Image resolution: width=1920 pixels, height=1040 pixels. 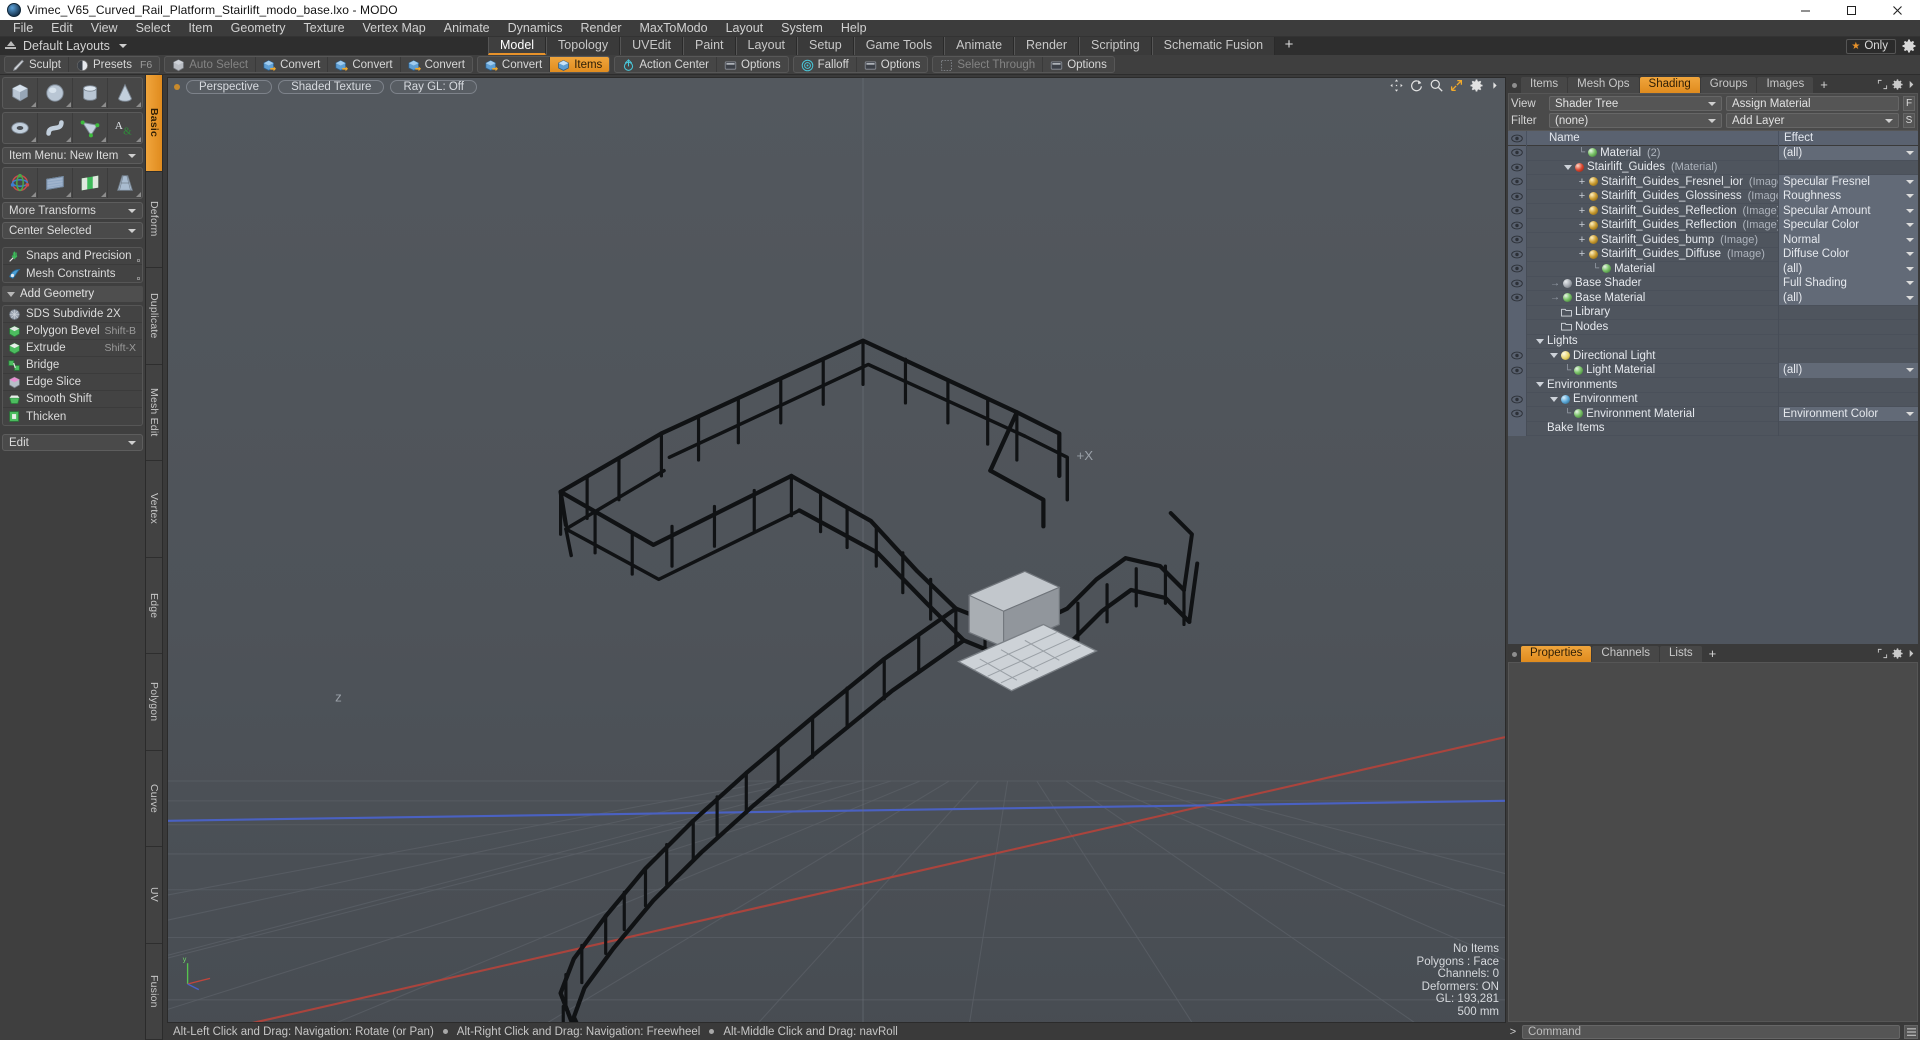 What do you see at coordinates (1514, 85) in the screenshot?
I see `panel-menu-dot` at bounding box center [1514, 85].